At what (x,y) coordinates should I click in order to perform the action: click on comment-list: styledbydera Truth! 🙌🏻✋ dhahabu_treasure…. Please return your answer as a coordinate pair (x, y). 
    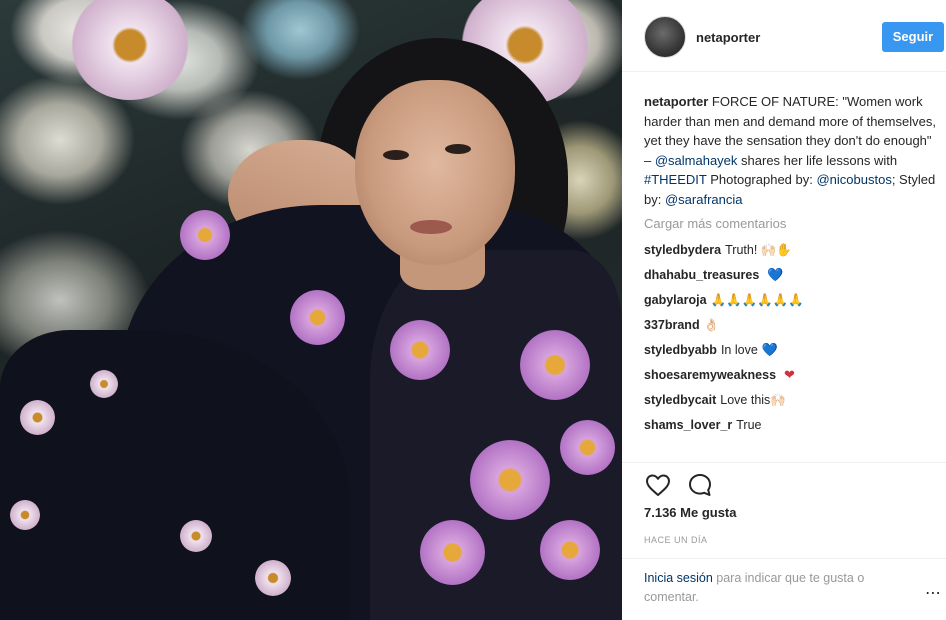
    Looking at the image, I should click on (792, 337).